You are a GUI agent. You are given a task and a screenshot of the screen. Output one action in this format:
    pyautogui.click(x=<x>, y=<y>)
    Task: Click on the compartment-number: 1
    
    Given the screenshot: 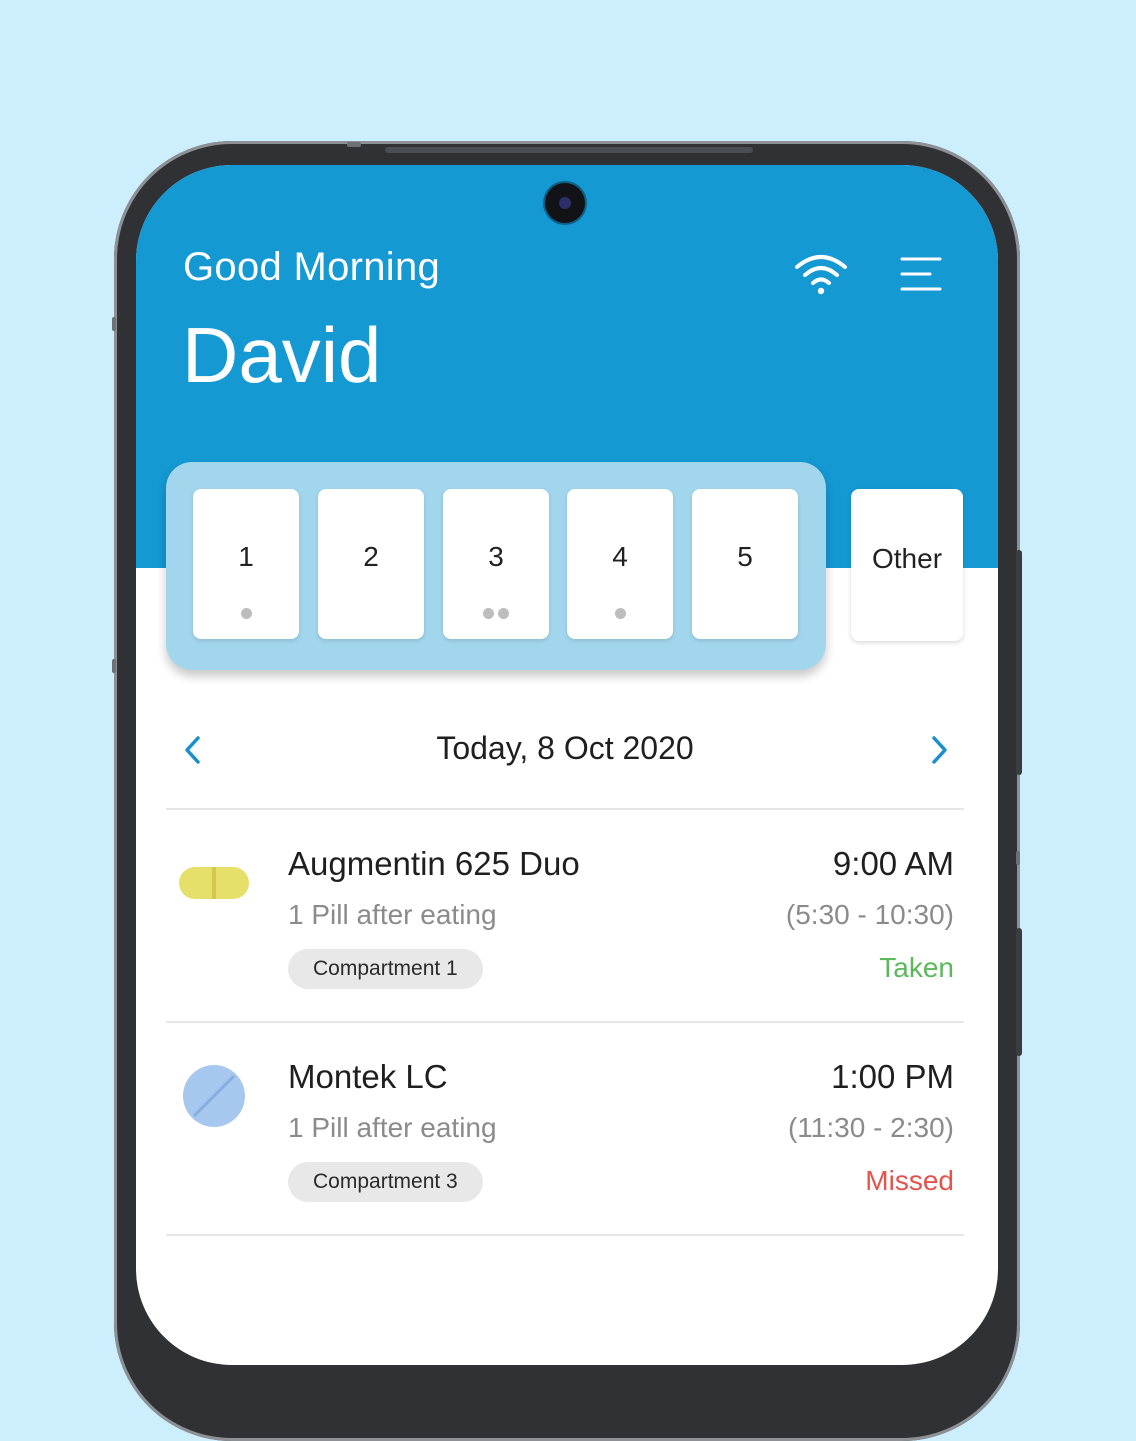 What is the action you would take?
    pyautogui.click(x=246, y=556)
    